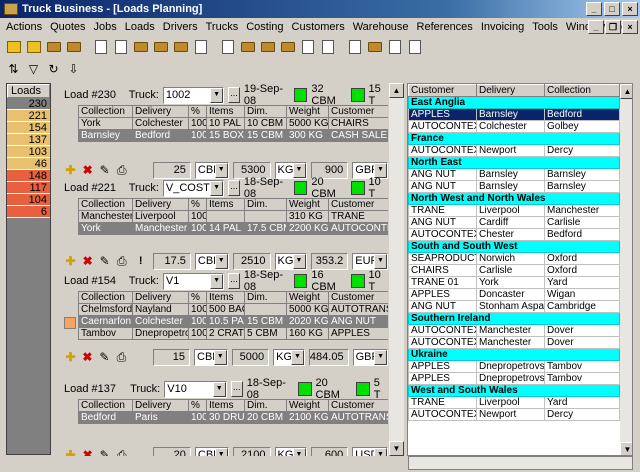 The height and width of the screenshot is (472, 640). Describe the element at coordinates (28, 140) in the screenshot. I see `load-row: 137` at that location.